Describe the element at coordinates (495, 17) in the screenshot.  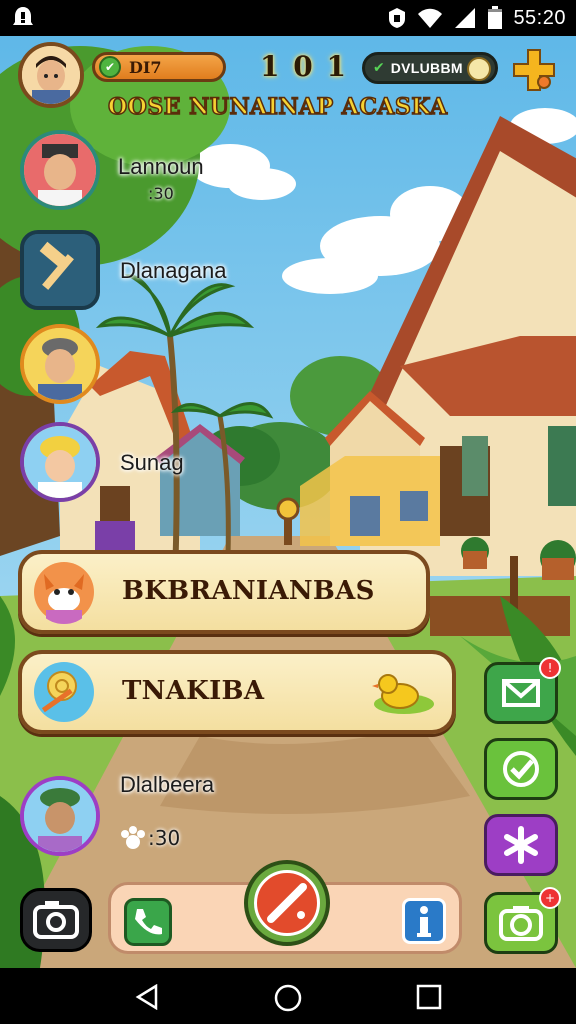
I see `battery-icon` at that location.